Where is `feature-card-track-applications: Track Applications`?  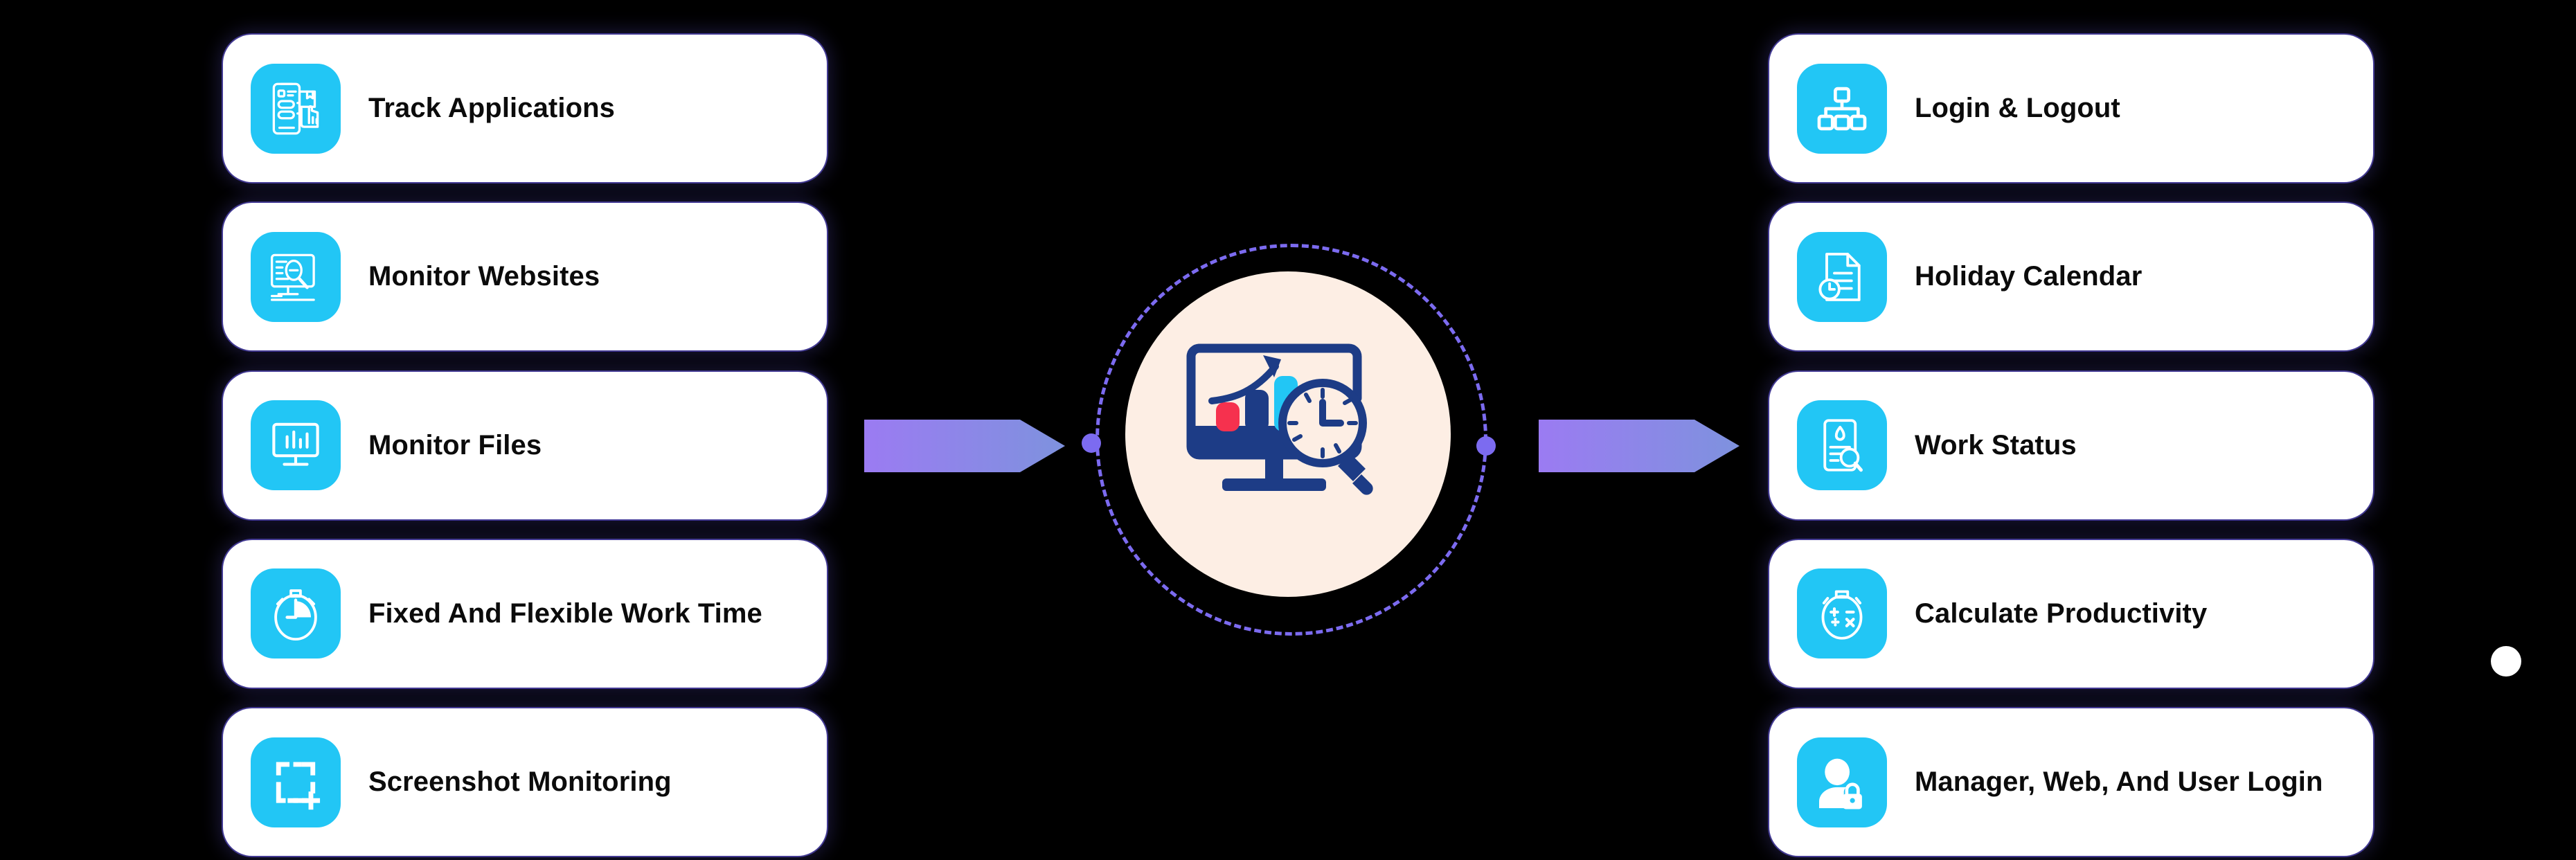 feature-card-track-applications: Track Applications is located at coordinates (525, 108).